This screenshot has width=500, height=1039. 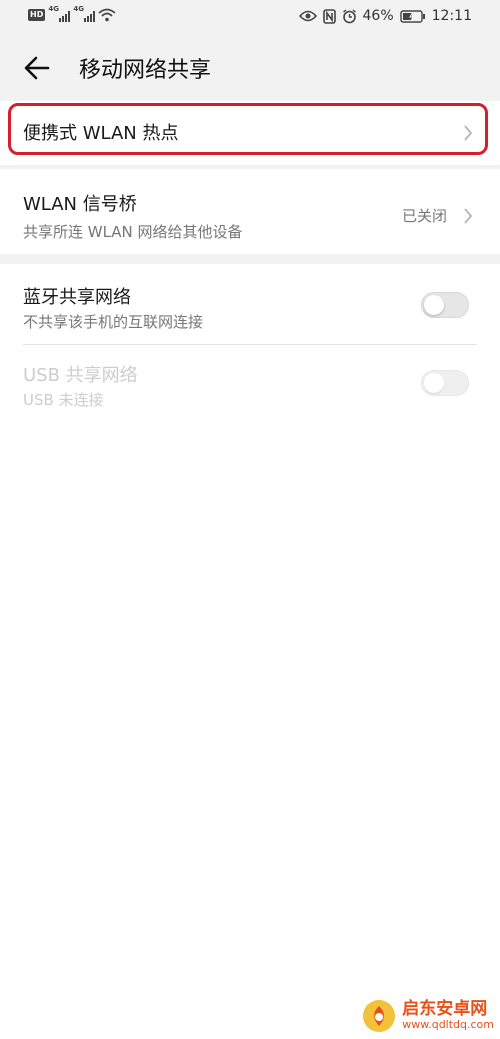 I want to click on page-title: 移动网络共享, so click(x=145, y=70).